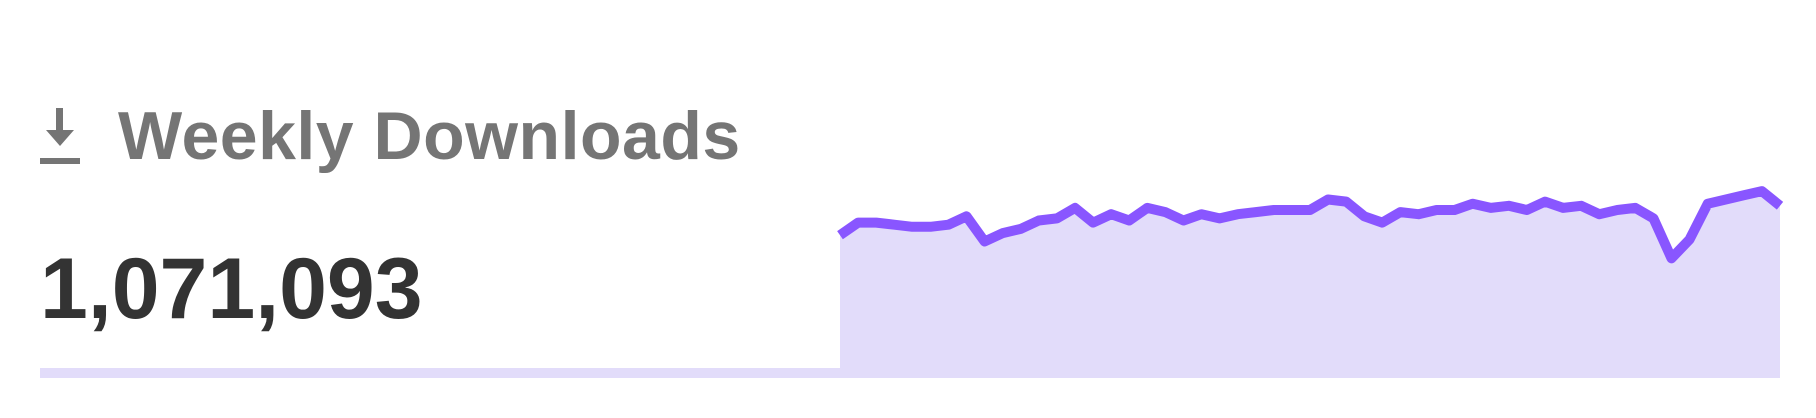 The width and height of the screenshot is (1816, 418). What do you see at coordinates (231, 289) in the screenshot?
I see `weekly-downloads-count: 1,071,093` at bounding box center [231, 289].